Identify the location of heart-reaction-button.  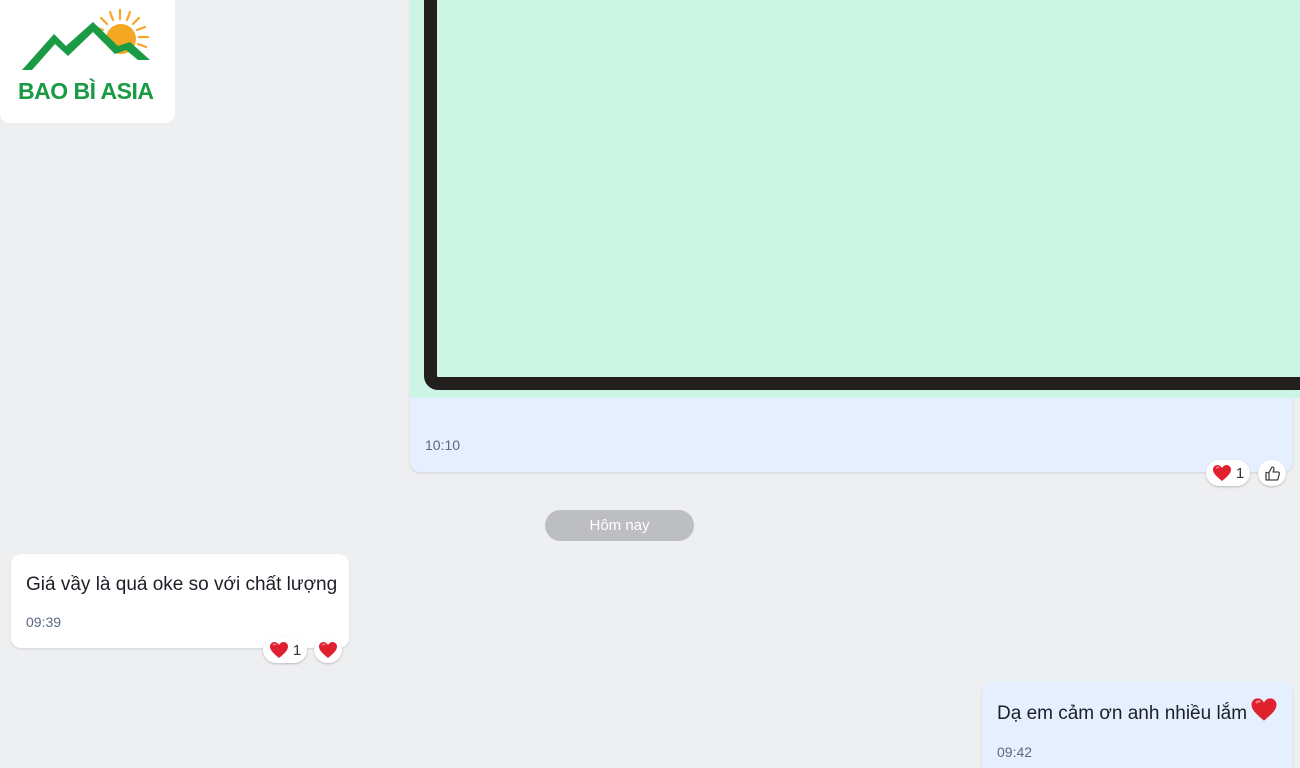
(328, 650).